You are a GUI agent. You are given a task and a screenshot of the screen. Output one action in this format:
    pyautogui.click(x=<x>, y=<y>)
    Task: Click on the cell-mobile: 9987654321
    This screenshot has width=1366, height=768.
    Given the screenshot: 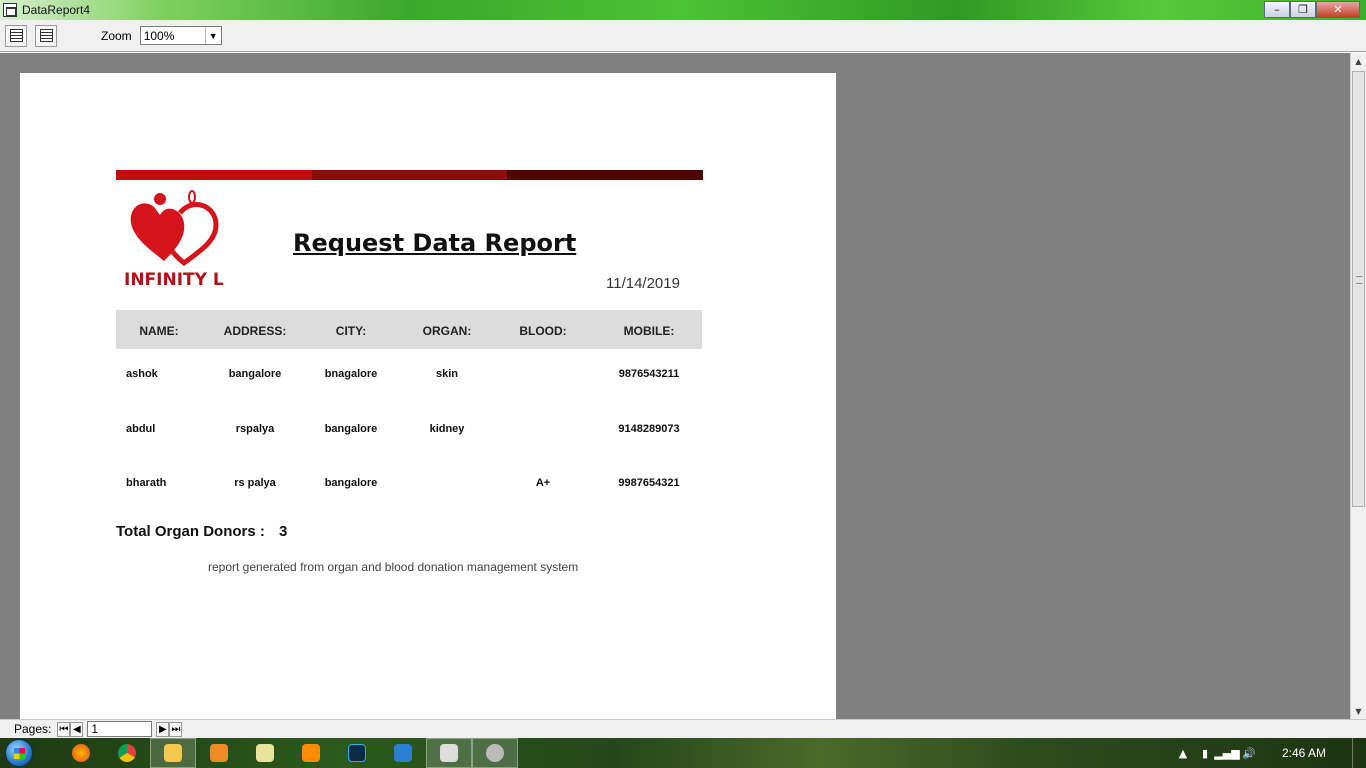 What is the action you would take?
    pyautogui.click(x=649, y=483)
    